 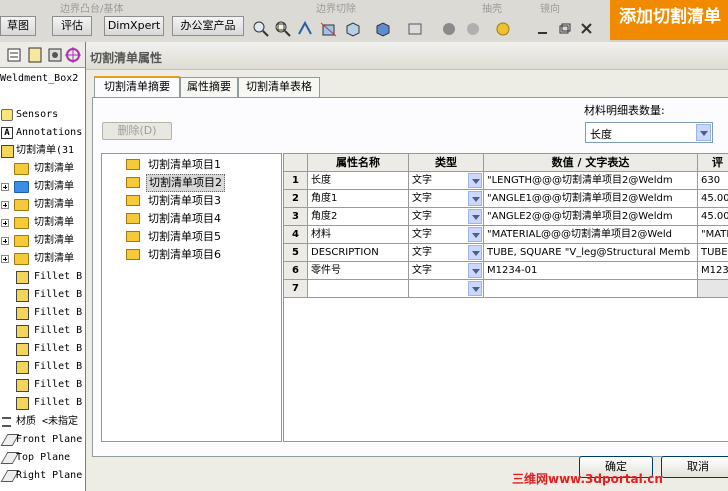 I want to click on toolbar-faded-row: 边界凸台/基体 边界切除 抽壳 镜向, so click(x=305, y=7).